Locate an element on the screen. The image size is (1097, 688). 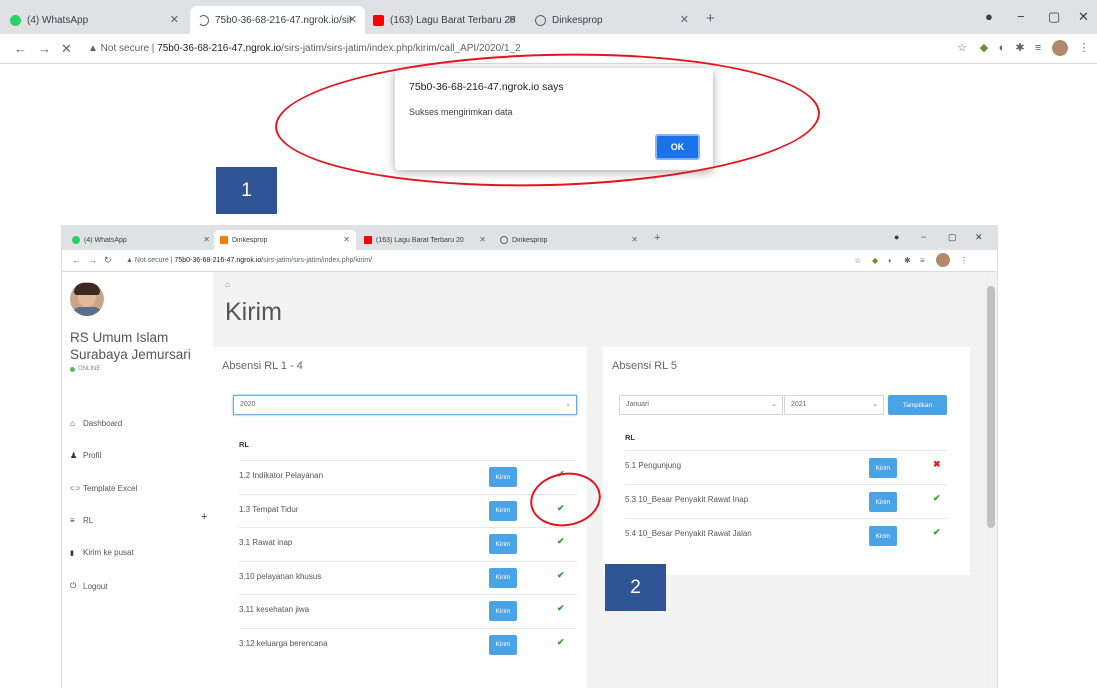
tab-ngrok-active: 75b0-36-68-216-47.ngrok.io/sir ✕ is located at coordinates (277, 20).